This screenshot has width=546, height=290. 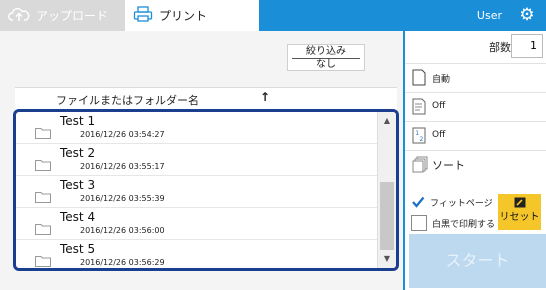 I want to click on duplex-value: Off, so click(x=439, y=106).